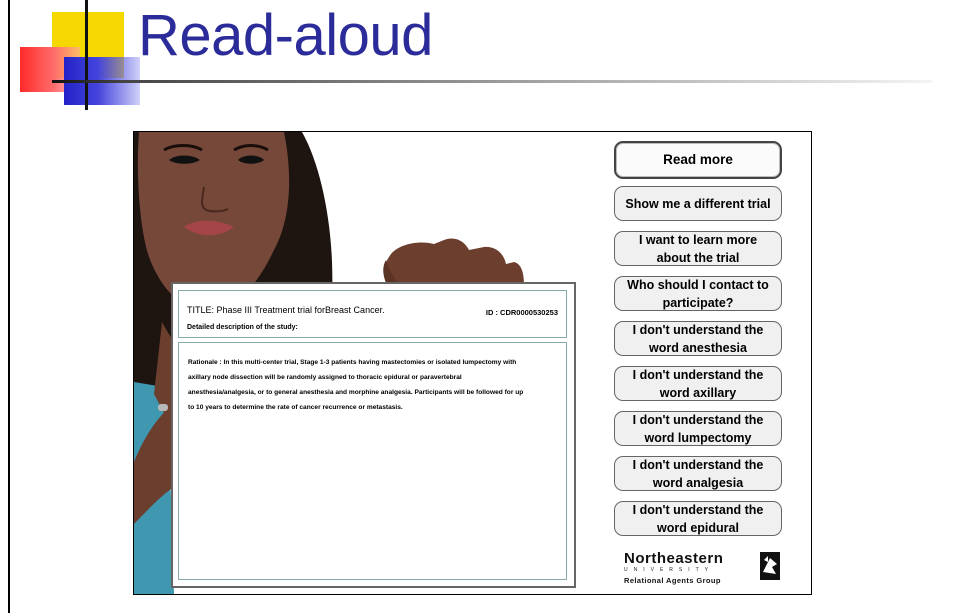 This screenshot has width=954, height=613. I want to click on explain-epidural-button: I don't understand the word epidural, so click(698, 518).